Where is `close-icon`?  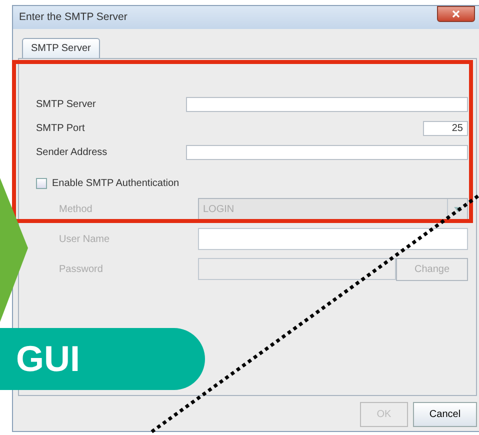
close-icon is located at coordinates (456, 14).